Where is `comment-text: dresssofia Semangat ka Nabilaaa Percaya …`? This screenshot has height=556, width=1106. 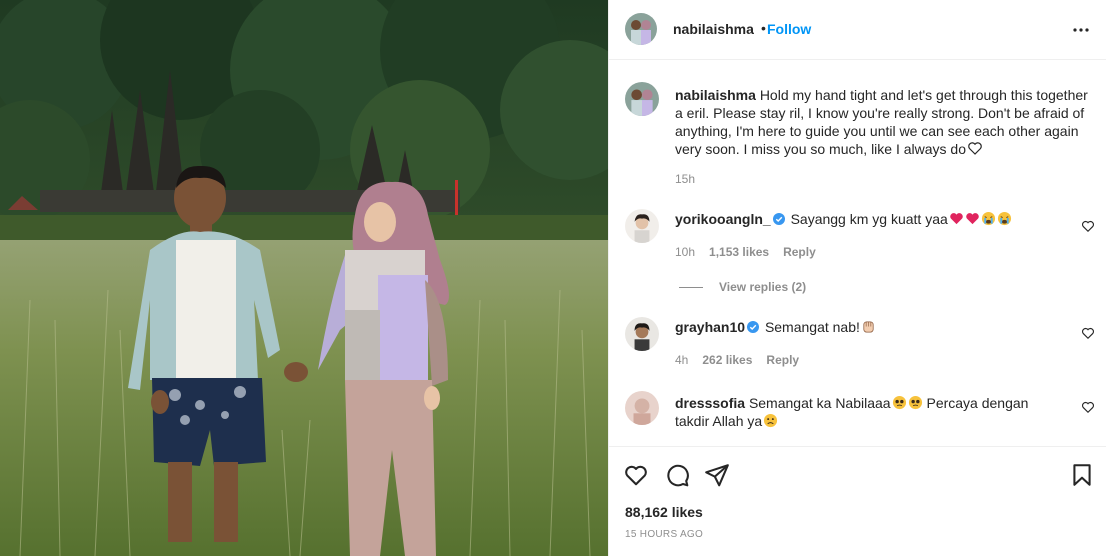 comment-text: dresssofia Semangat ka Nabilaaa Percaya … is located at coordinates (870, 412).